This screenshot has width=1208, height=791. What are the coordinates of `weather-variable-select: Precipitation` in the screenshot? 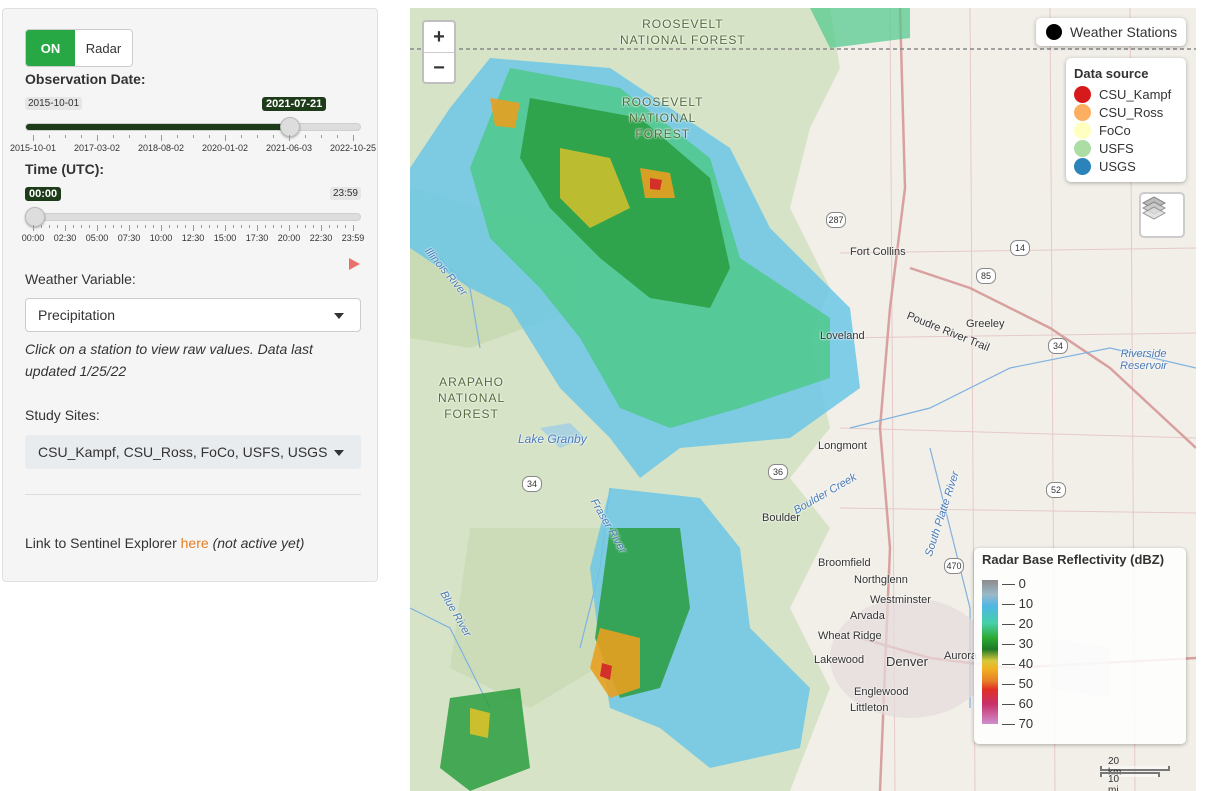 It's located at (193, 315).